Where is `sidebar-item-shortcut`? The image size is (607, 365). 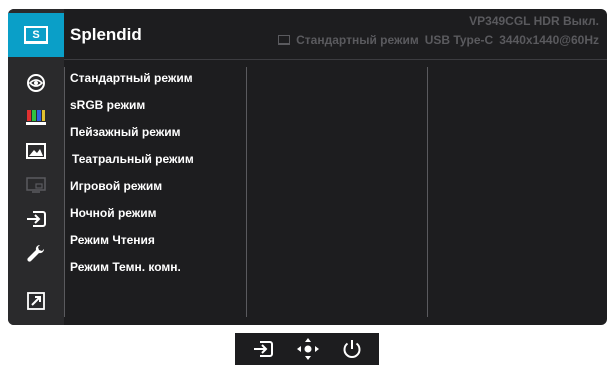 sidebar-item-shortcut is located at coordinates (36, 301).